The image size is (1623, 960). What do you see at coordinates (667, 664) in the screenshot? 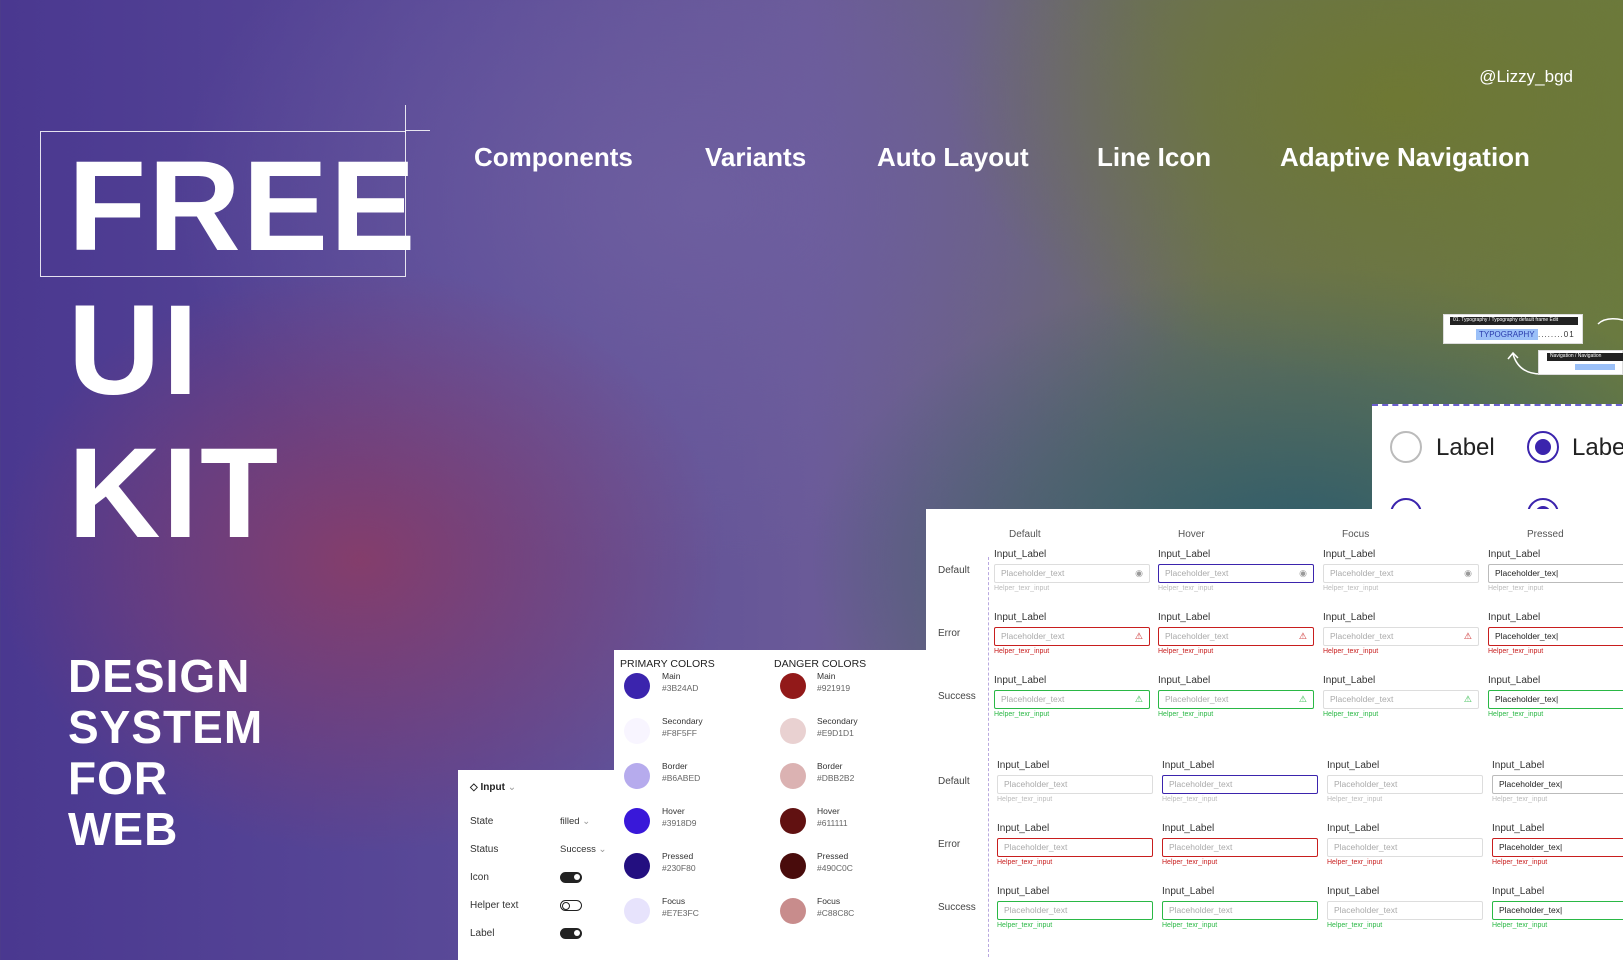
I see `primary-colors-heading: PRIMARY COLORS` at bounding box center [667, 664].